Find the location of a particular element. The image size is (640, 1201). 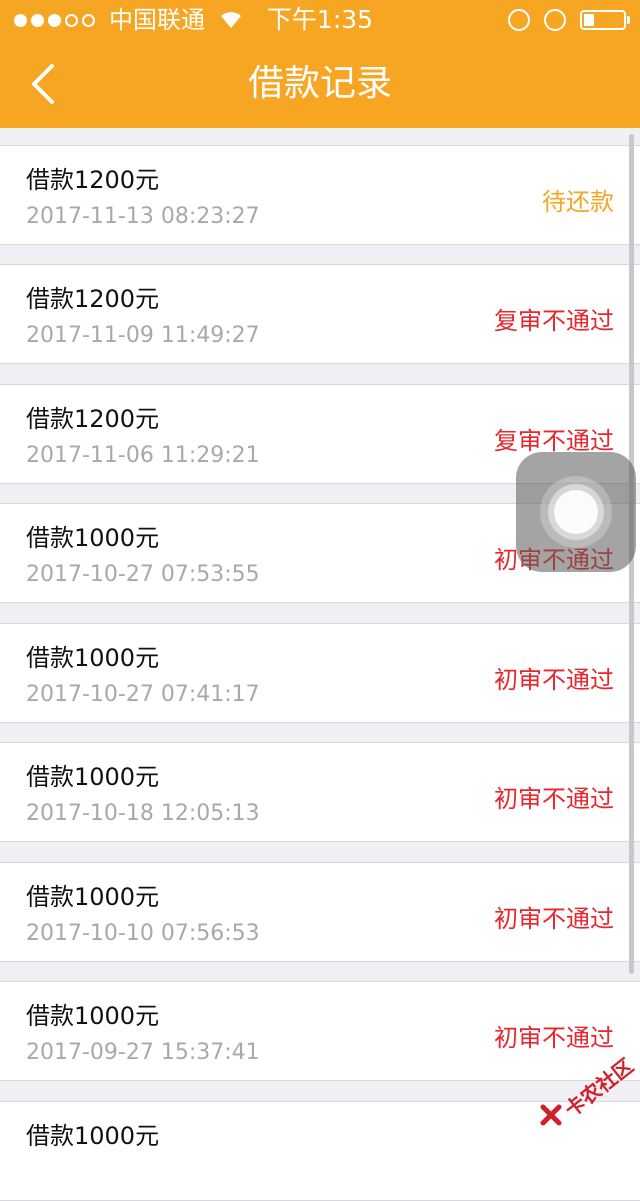

loan-record-row: 借款1200元 2017-11-09 11:49:27 复审不通过 is located at coordinates (320, 314).